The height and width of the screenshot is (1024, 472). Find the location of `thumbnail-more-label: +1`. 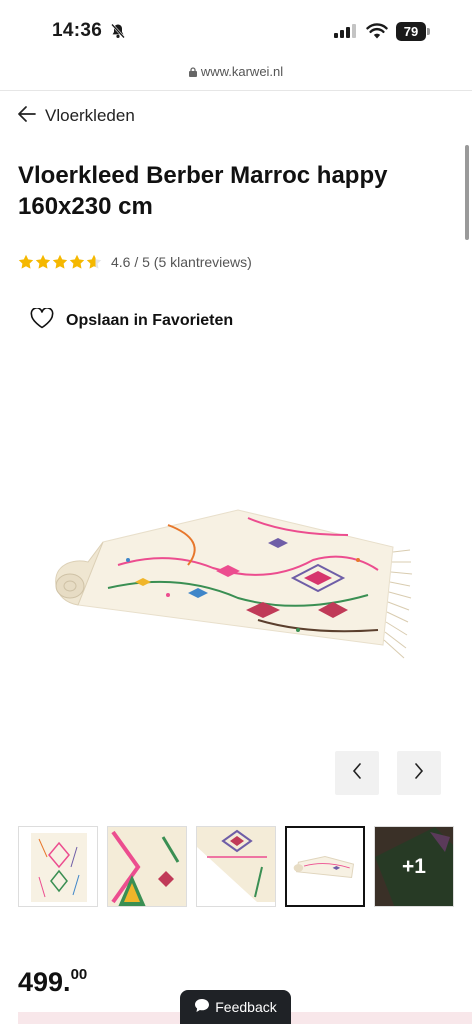

thumbnail-more-label: +1 is located at coordinates (414, 866).